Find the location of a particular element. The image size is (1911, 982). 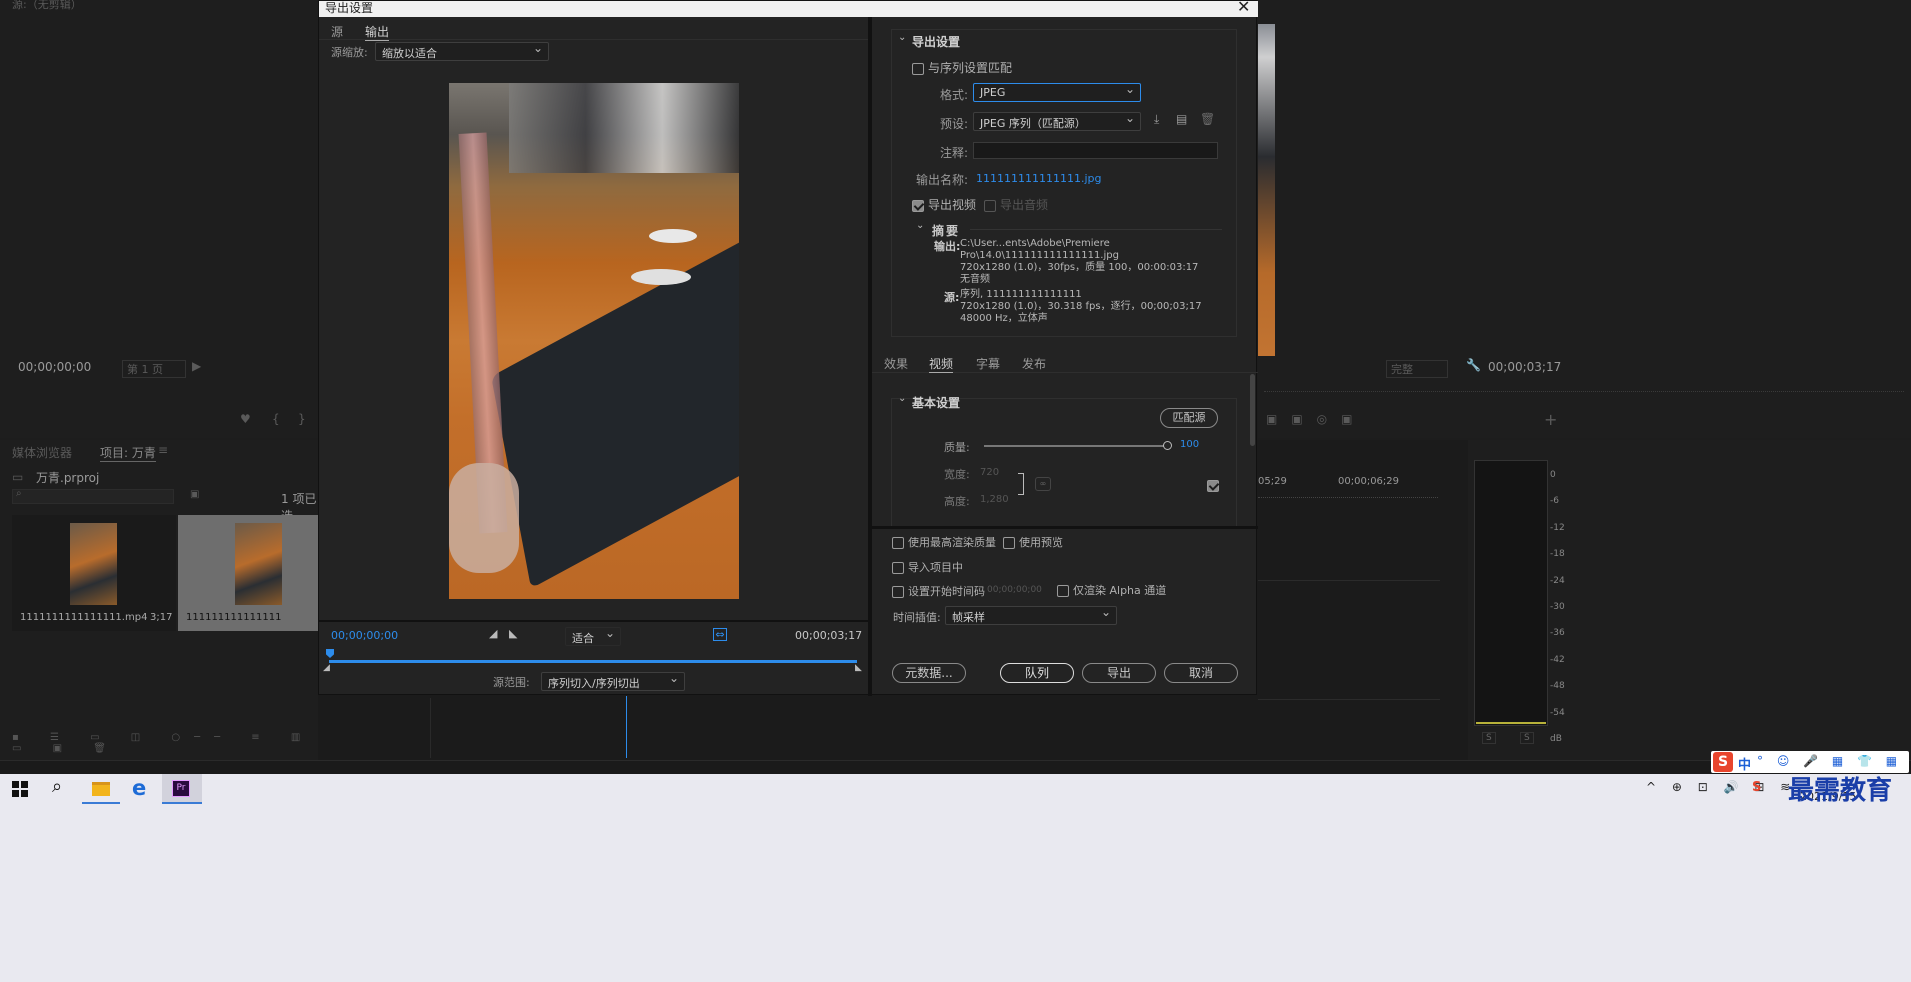

link-icon: ∞ is located at coordinates (1043, 484).